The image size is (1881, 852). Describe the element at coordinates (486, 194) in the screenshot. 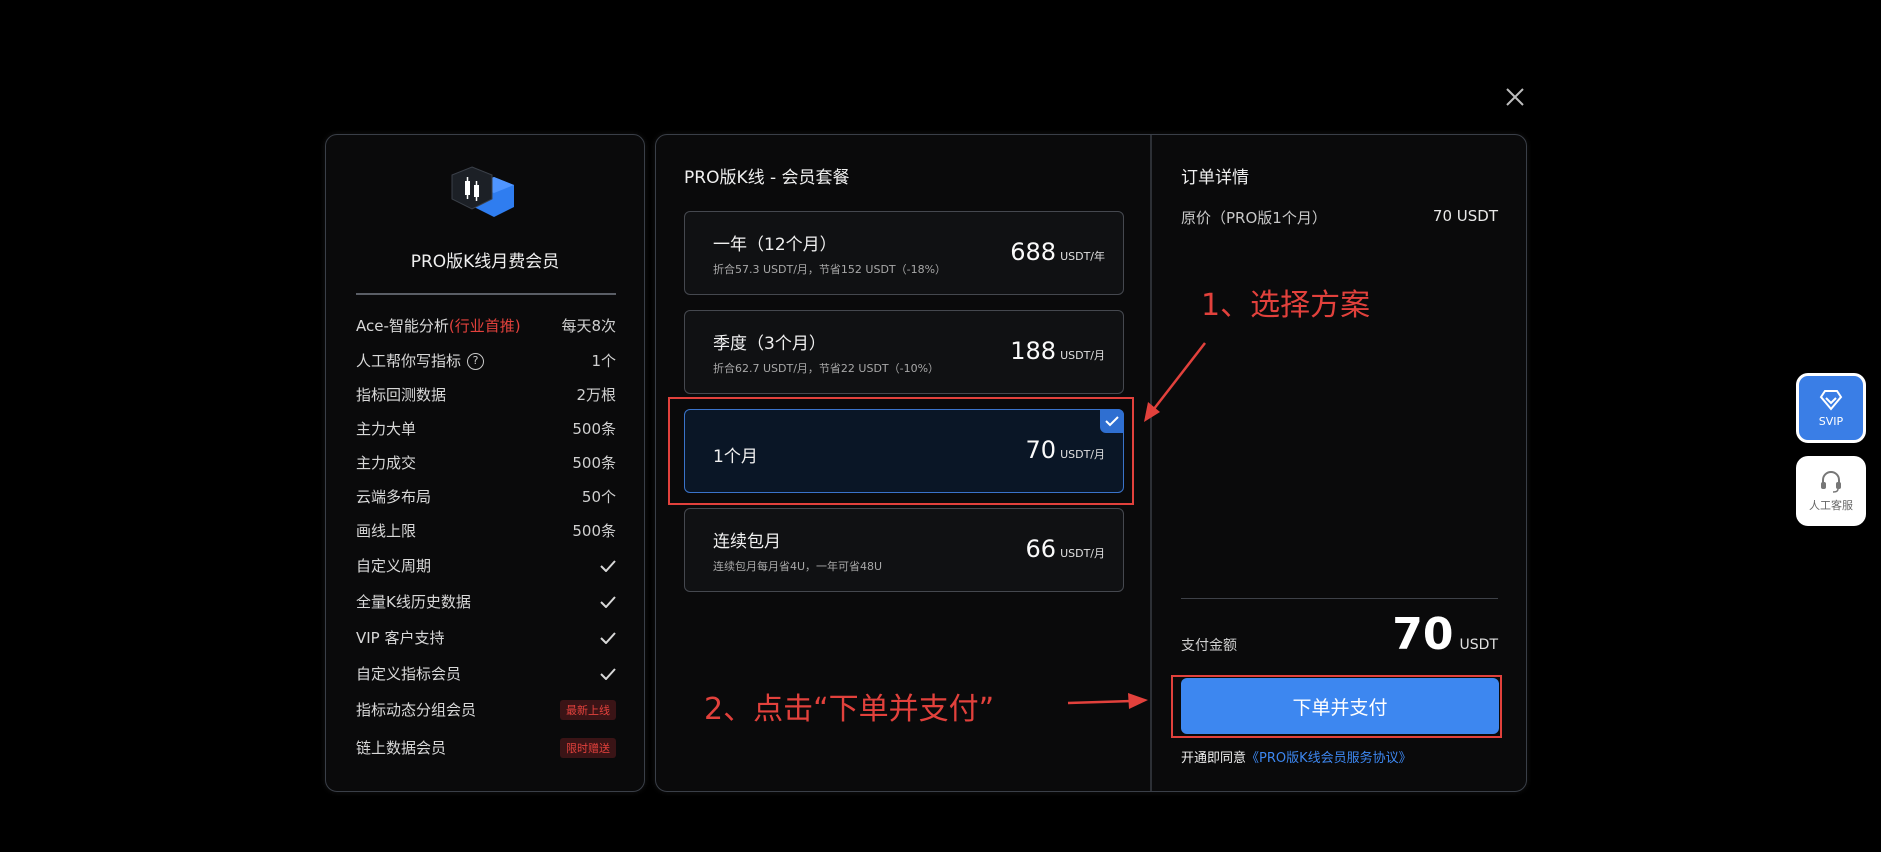

I see `pro-kline-logo` at that location.